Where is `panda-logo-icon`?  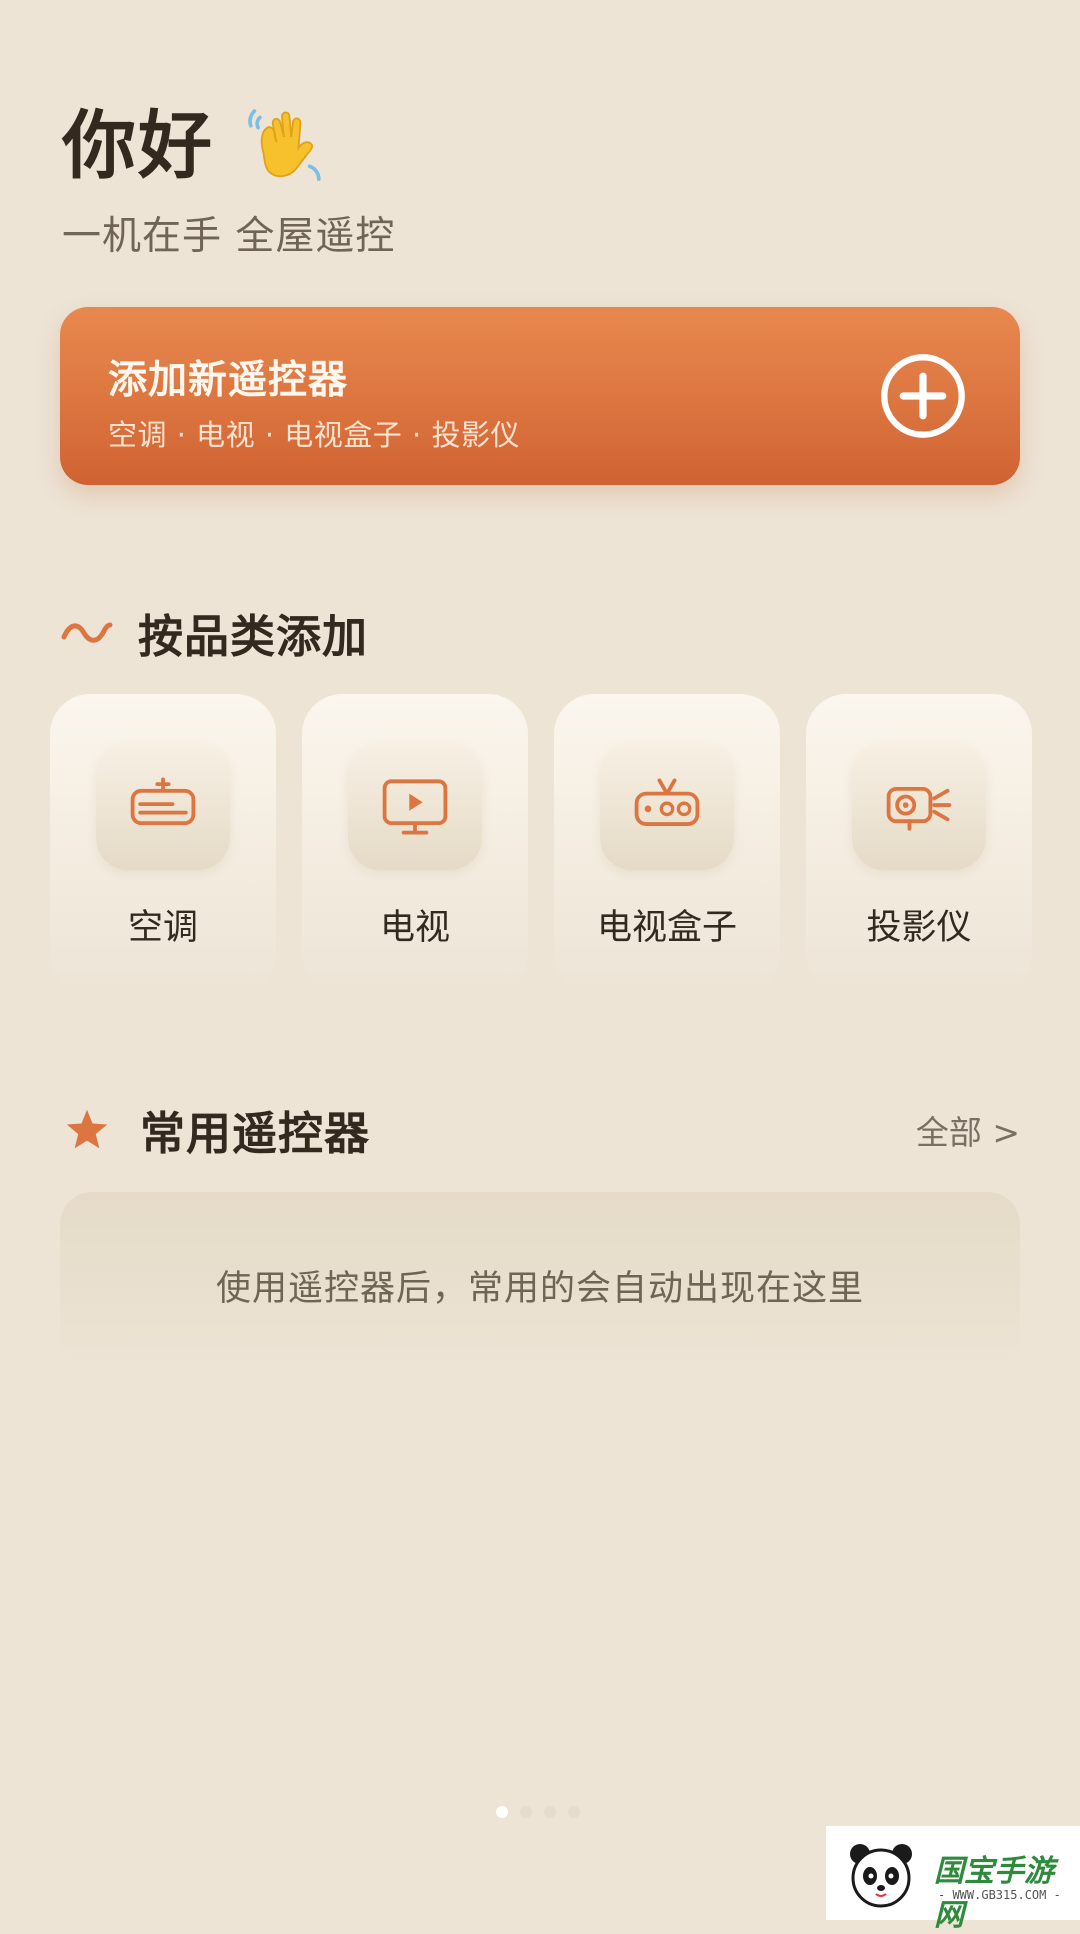
panda-logo-icon is located at coordinates (881, 1876).